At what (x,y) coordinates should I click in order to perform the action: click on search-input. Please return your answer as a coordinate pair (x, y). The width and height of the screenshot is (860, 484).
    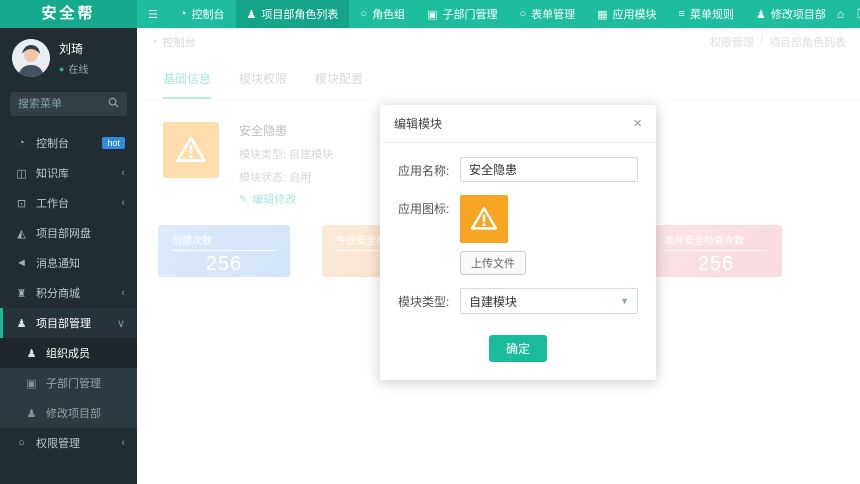
    Looking at the image, I should click on (61, 104).